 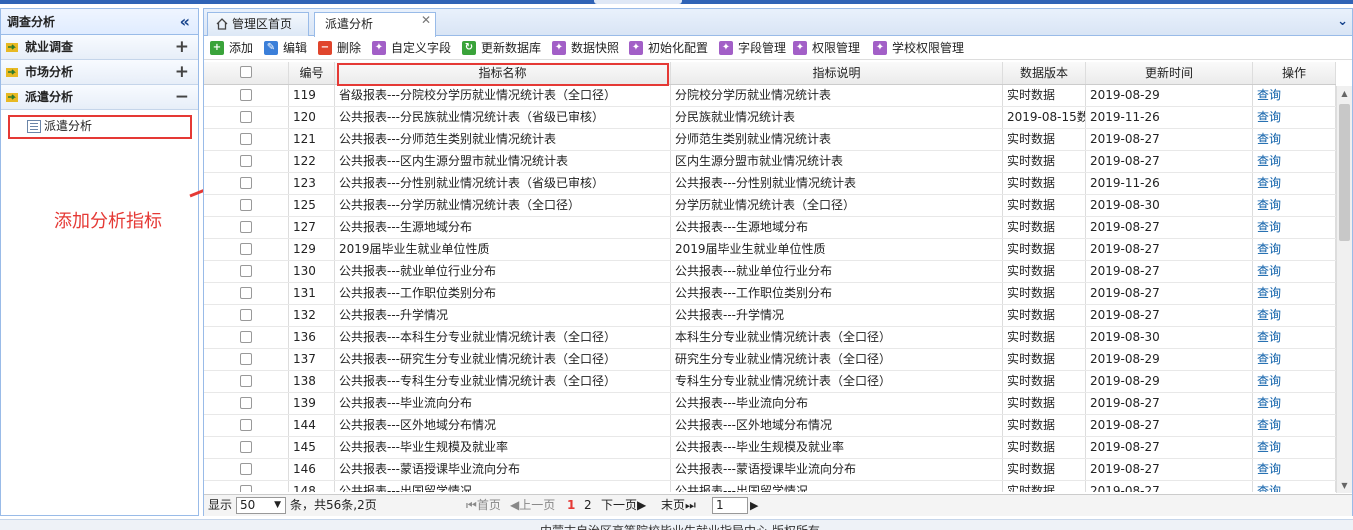 What do you see at coordinates (623, 505) in the screenshot?
I see `next-page-button: 下一页▶` at bounding box center [623, 505].